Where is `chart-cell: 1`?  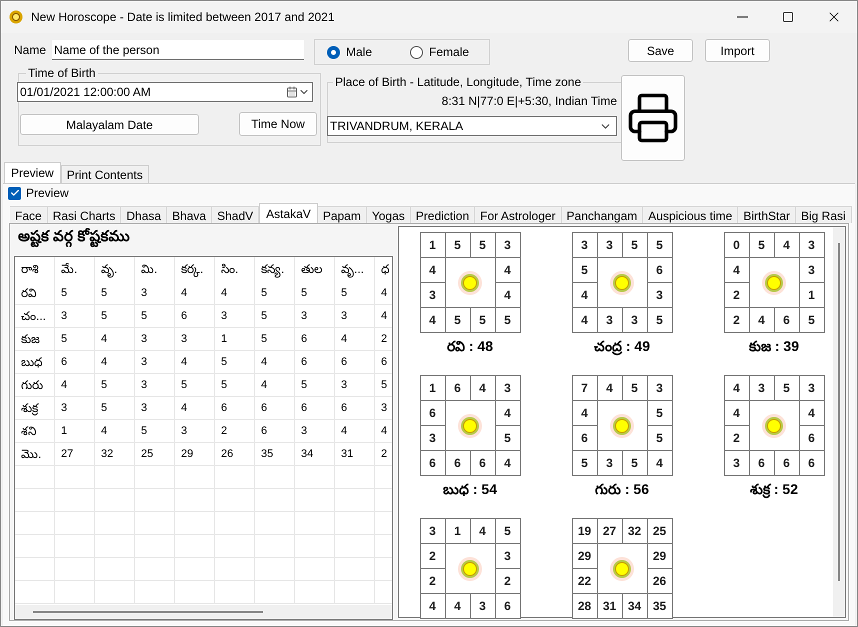 chart-cell: 1 is located at coordinates (458, 531).